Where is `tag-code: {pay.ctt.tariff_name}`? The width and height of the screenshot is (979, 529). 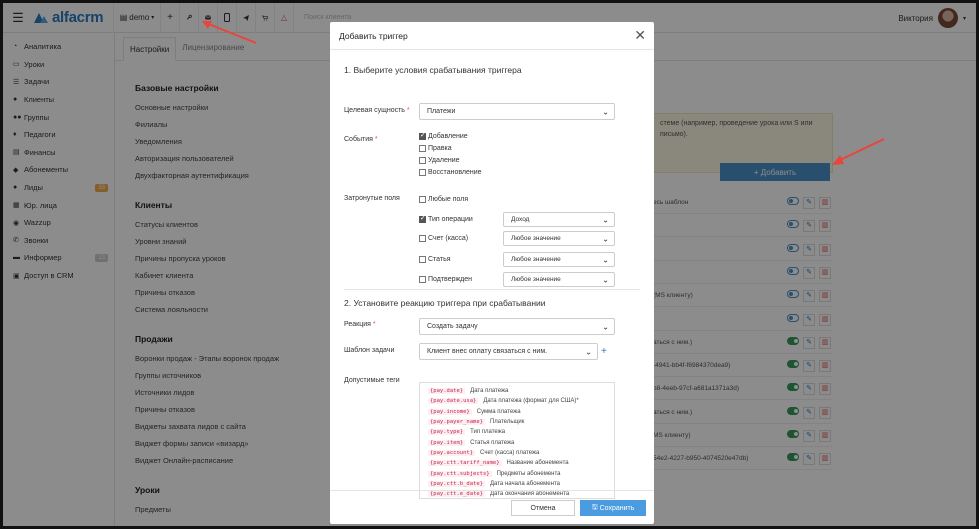 tag-code: {pay.ctt.tariff_name} is located at coordinates (465, 463).